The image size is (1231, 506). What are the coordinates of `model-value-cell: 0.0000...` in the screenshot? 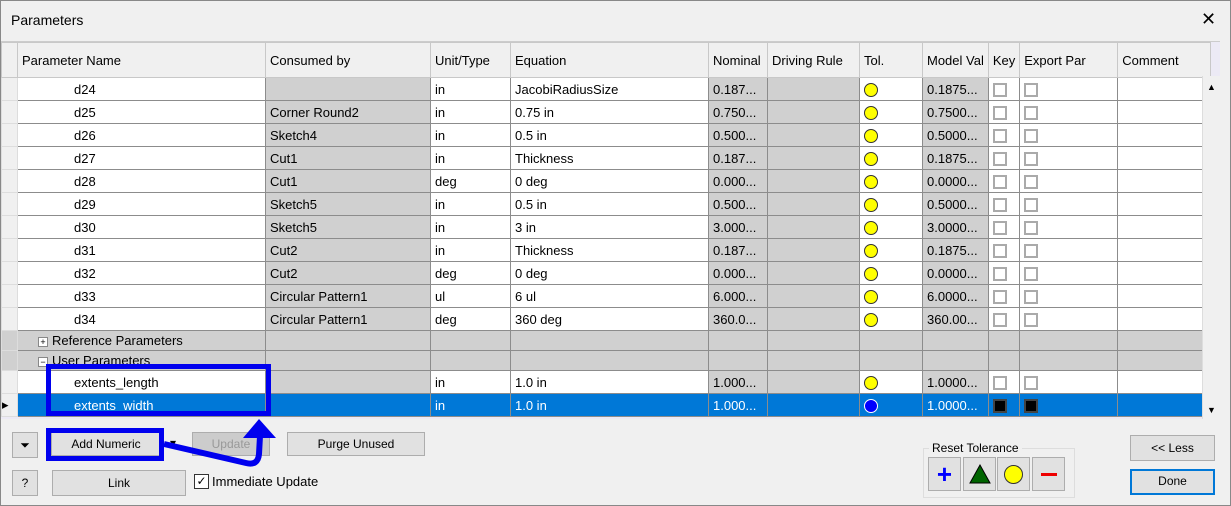 It's located at (955, 273).